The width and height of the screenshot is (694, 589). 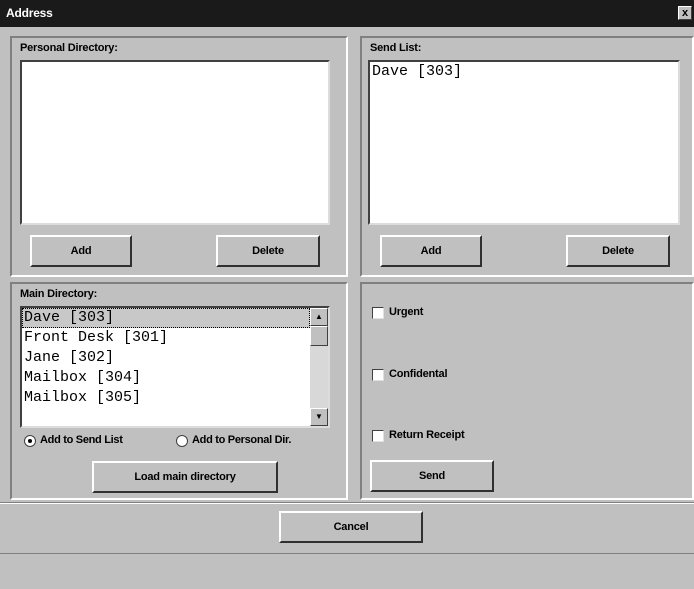 I want to click on personal-delete-label: Delete, so click(x=268, y=251).